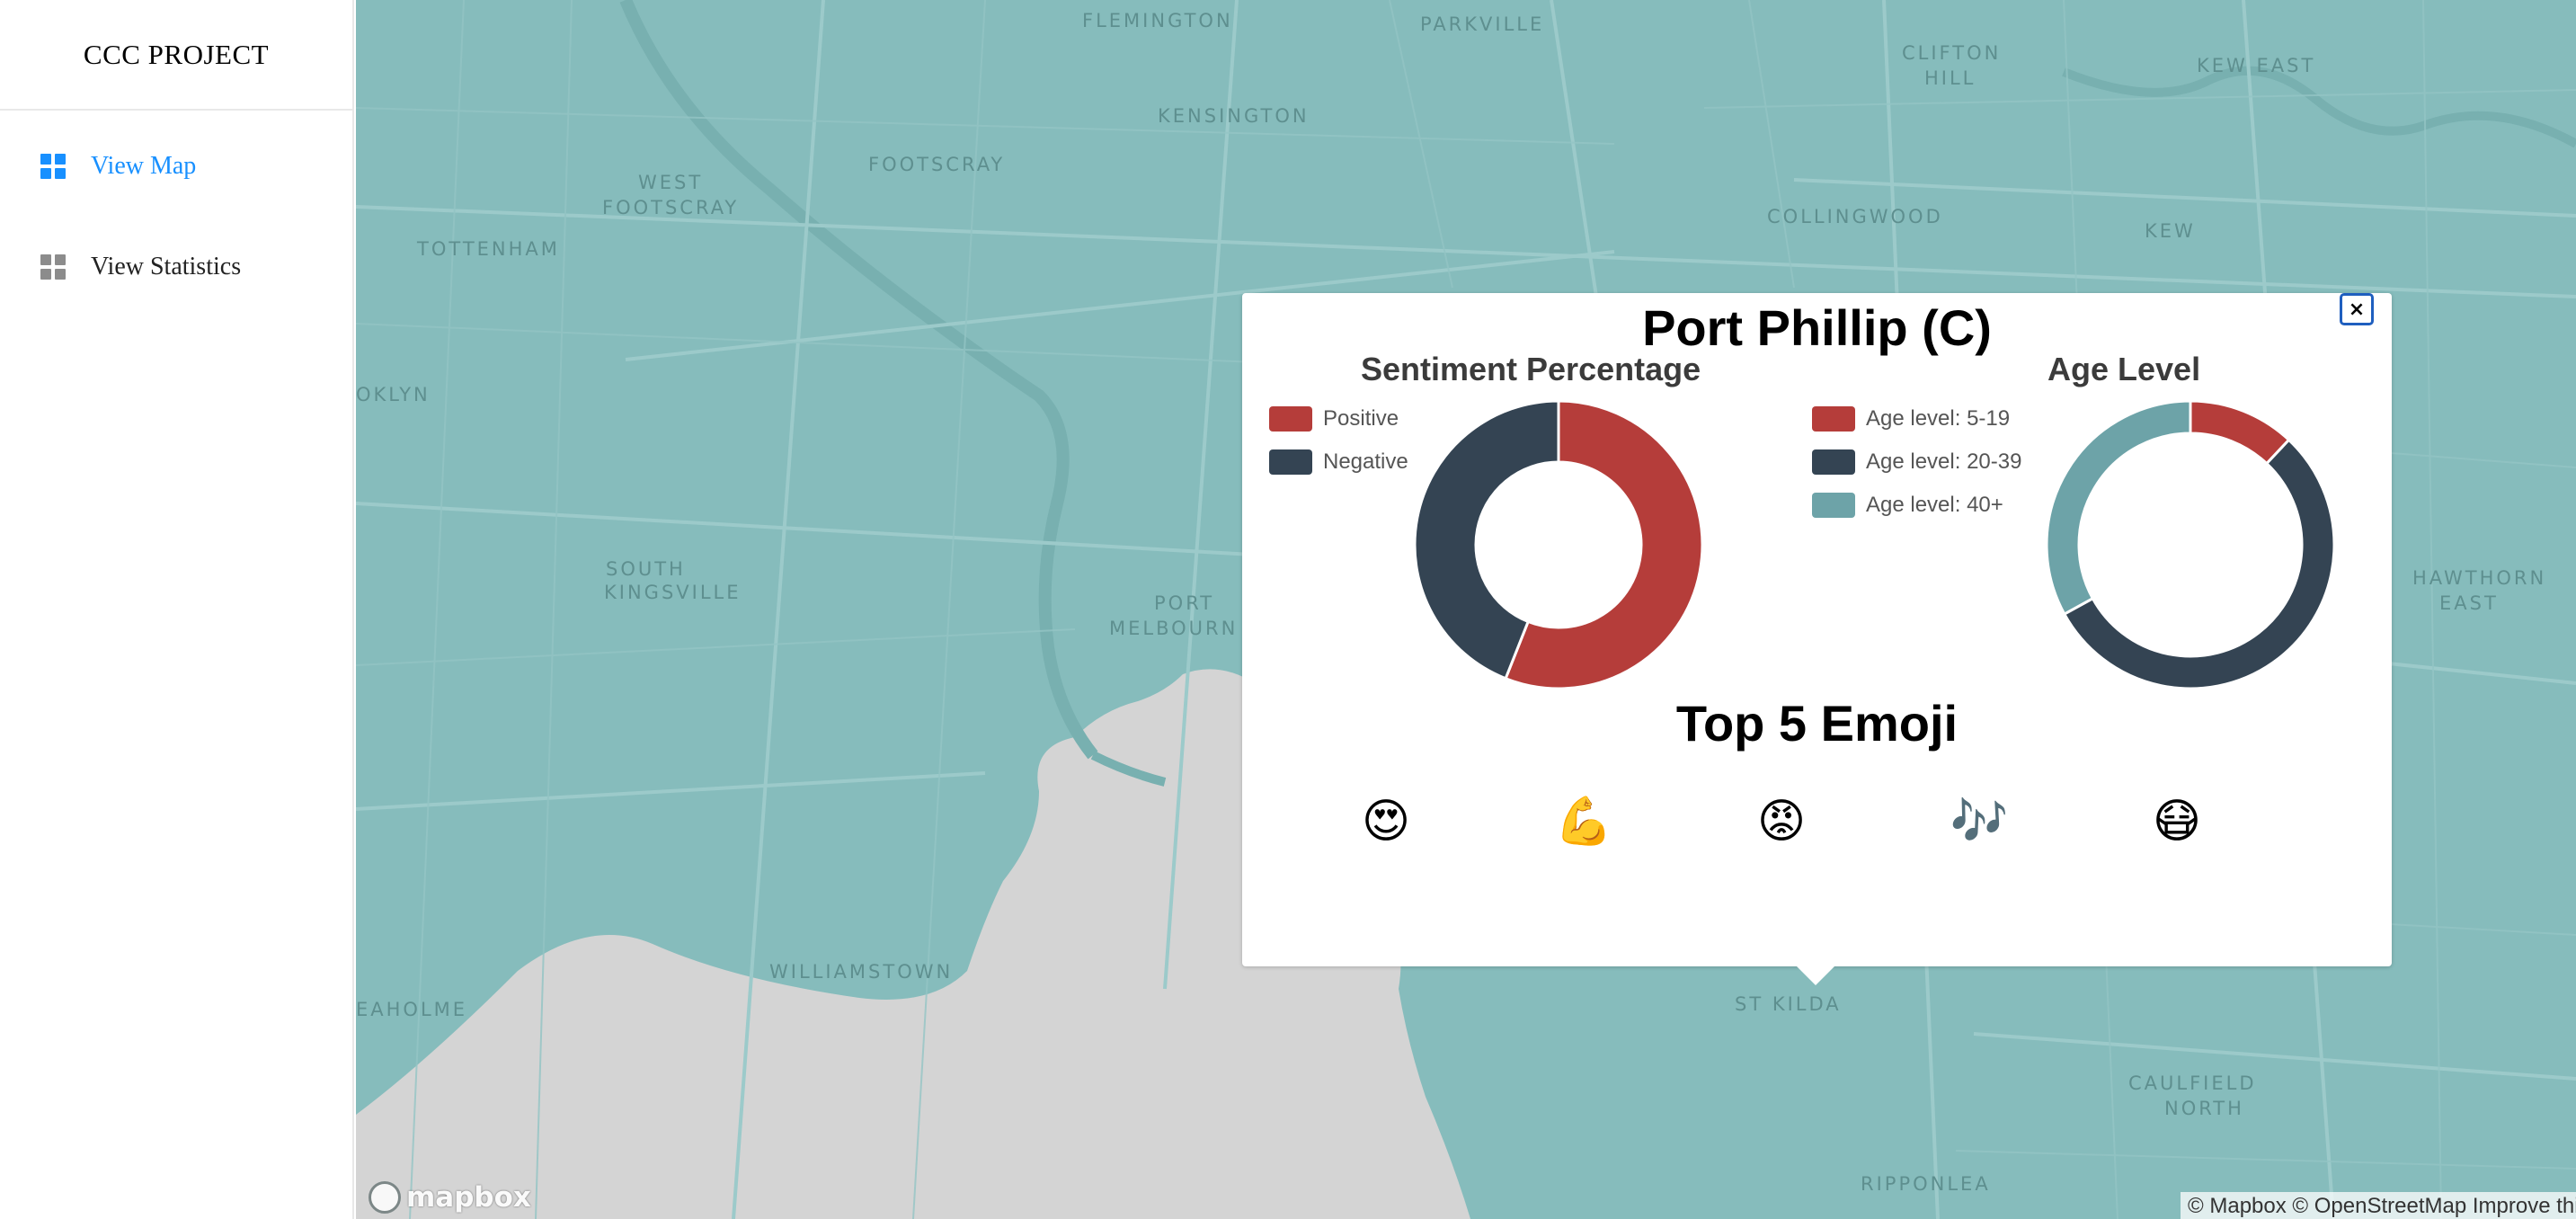 This screenshot has width=2576, height=1219. Describe the element at coordinates (1531, 369) in the screenshot. I see `sentiment-chart-title: Sentiment Percentage` at that location.